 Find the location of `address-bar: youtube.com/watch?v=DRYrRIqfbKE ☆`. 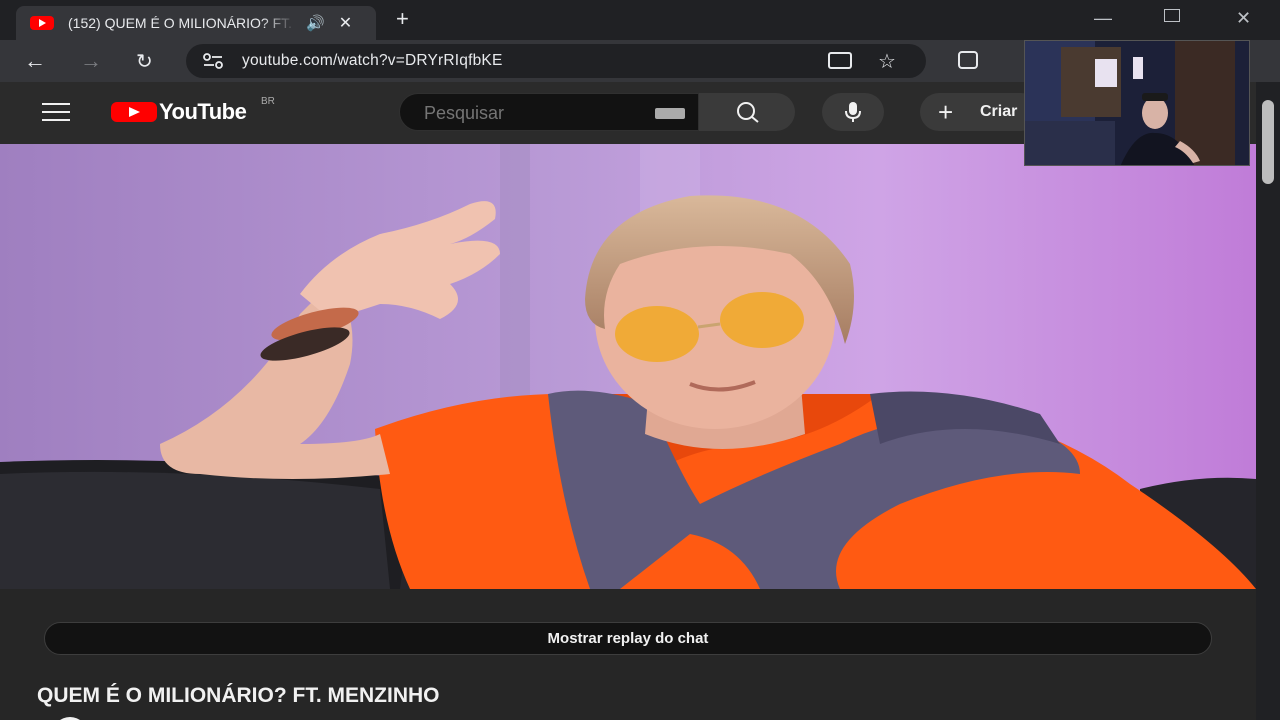

address-bar: youtube.com/watch?v=DRYrRIqfbKE ☆ is located at coordinates (556, 61).